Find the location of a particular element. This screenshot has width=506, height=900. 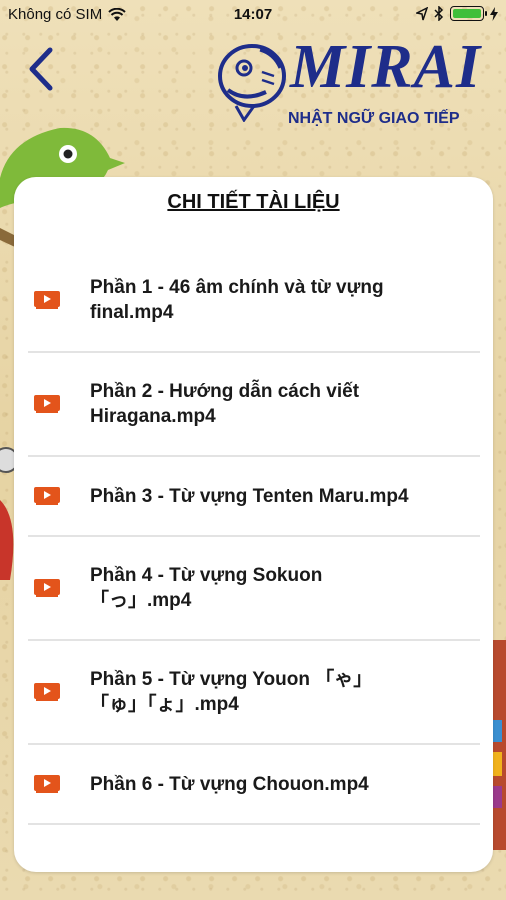

location-icon is located at coordinates (422, 13).